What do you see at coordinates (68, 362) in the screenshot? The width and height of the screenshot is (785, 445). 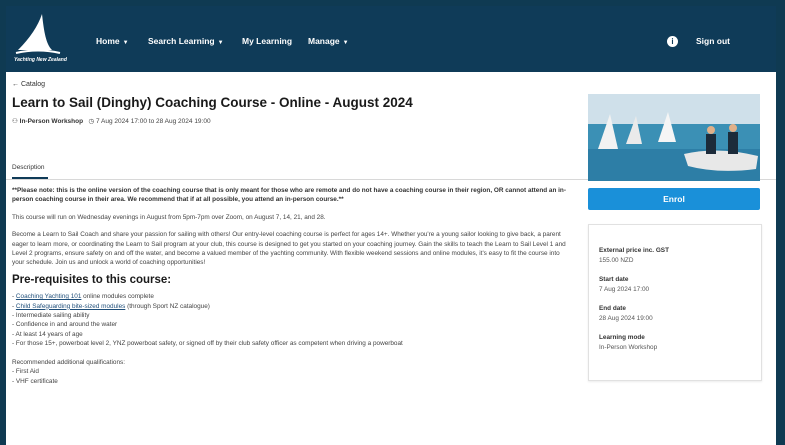 I see `recommended-heading: Recommended additional qualifications:` at bounding box center [68, 362].